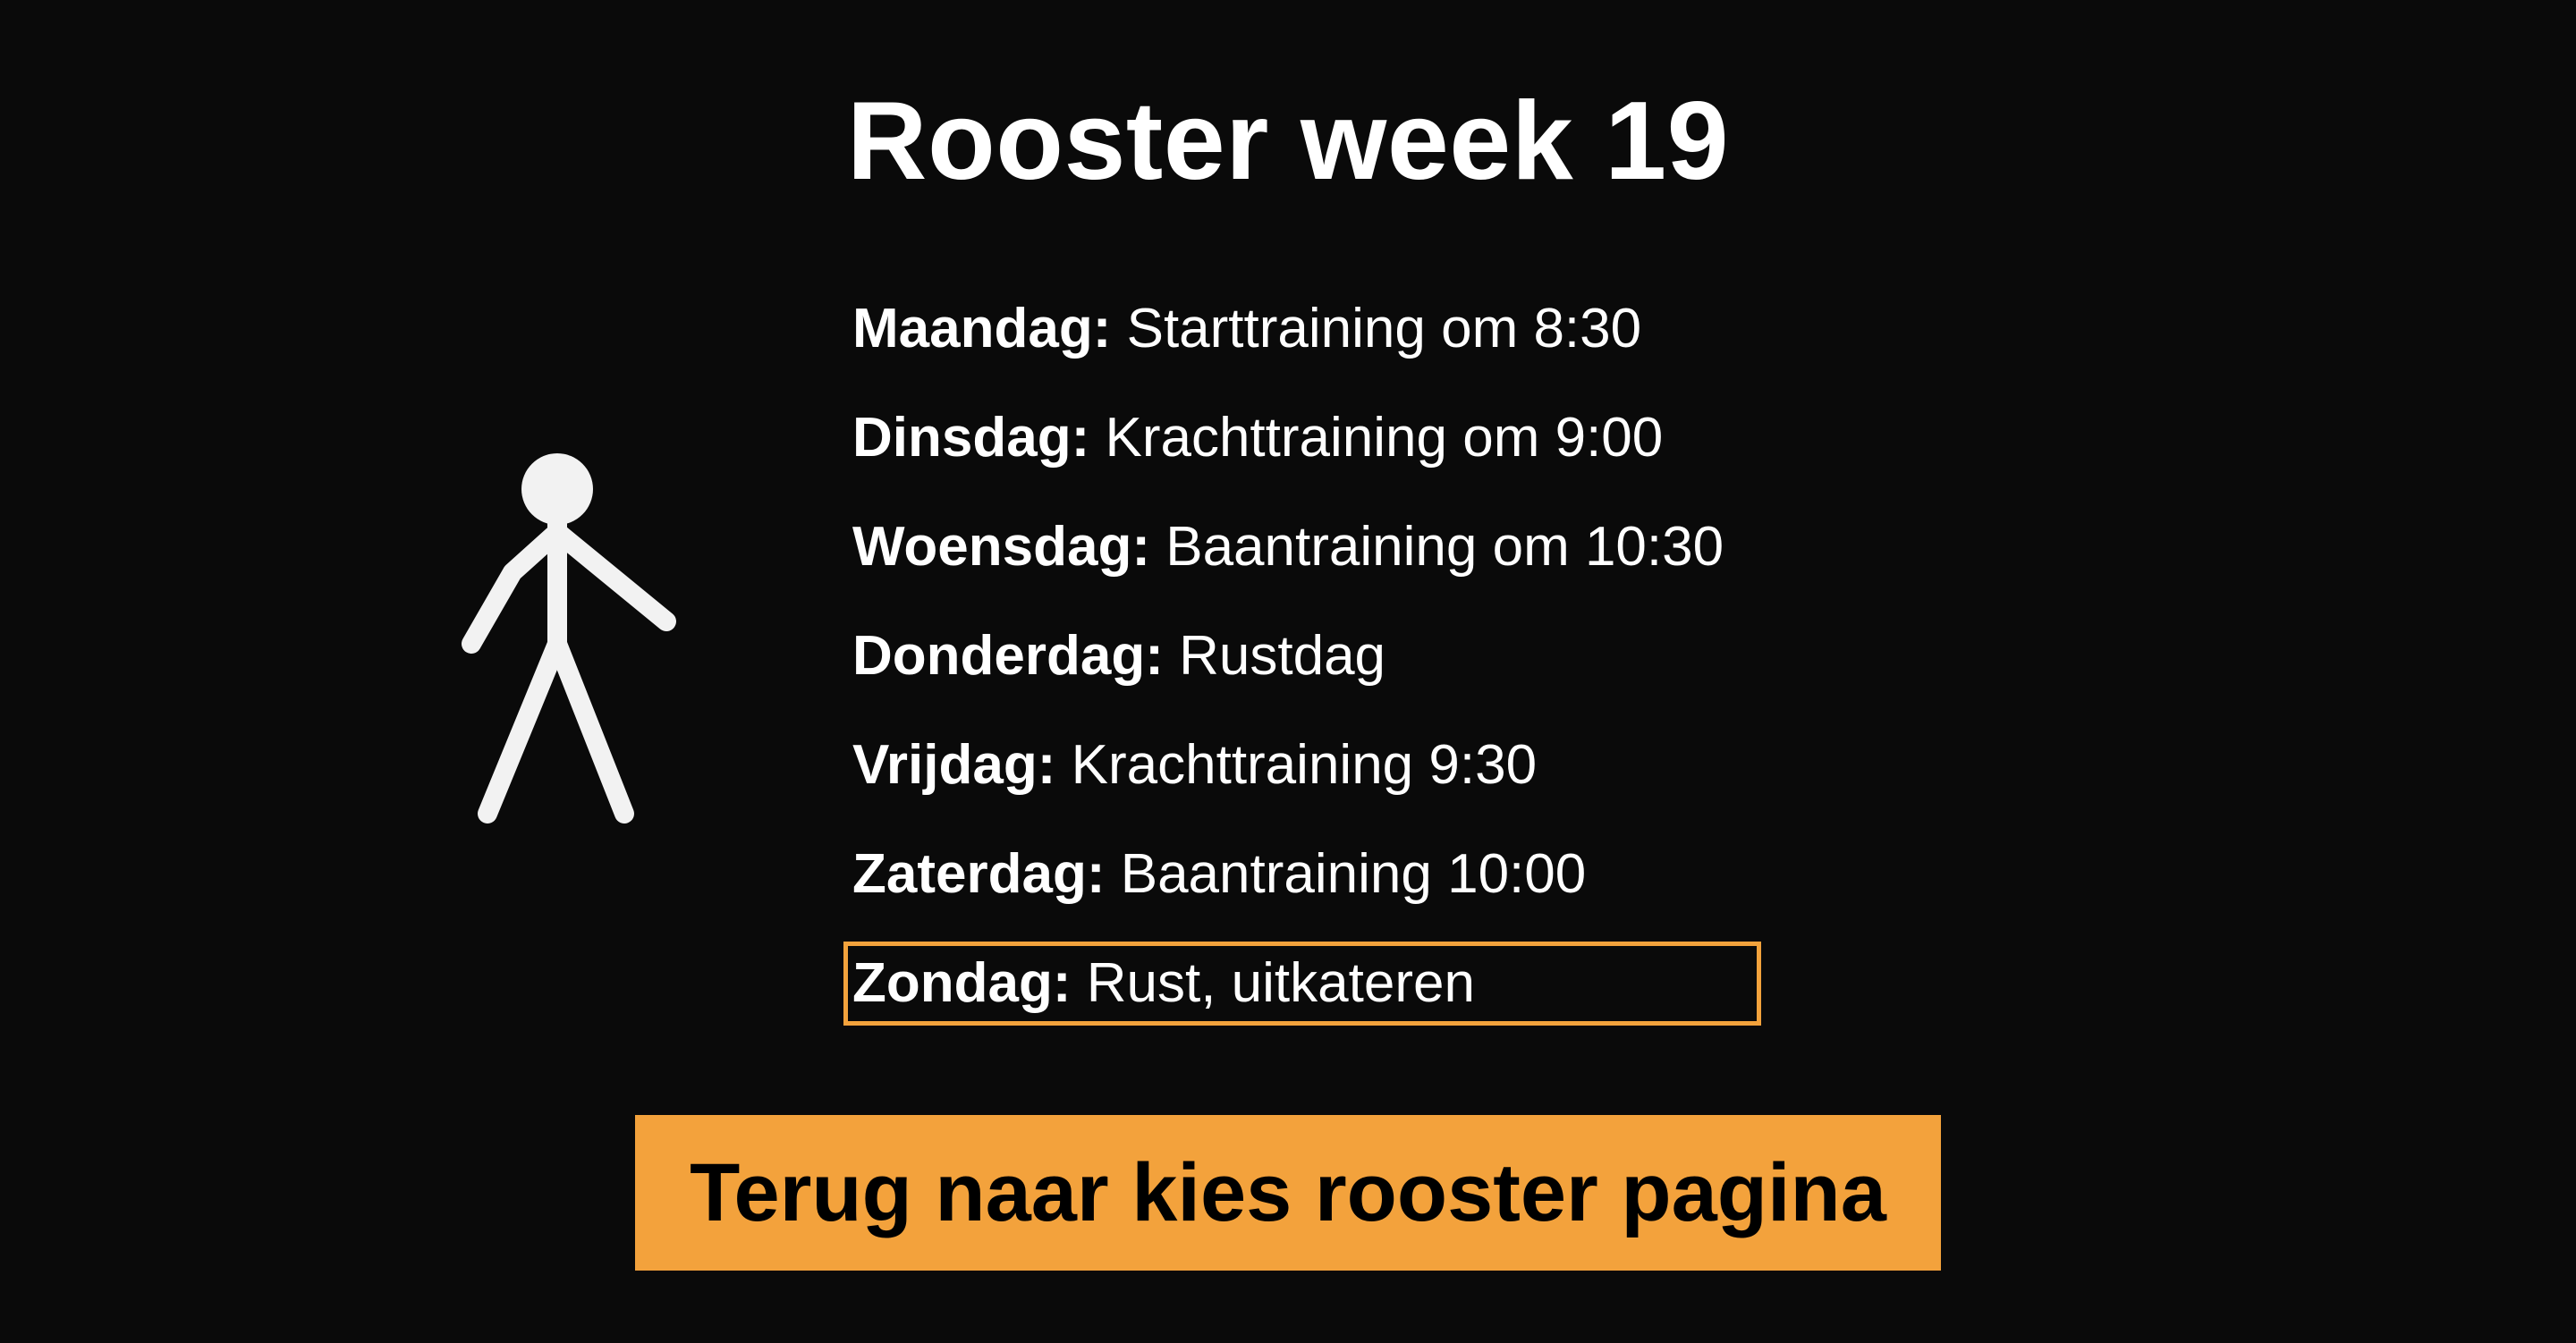  I want to click on activity-text: Krachttraining 9:30, so click(1304, 765).